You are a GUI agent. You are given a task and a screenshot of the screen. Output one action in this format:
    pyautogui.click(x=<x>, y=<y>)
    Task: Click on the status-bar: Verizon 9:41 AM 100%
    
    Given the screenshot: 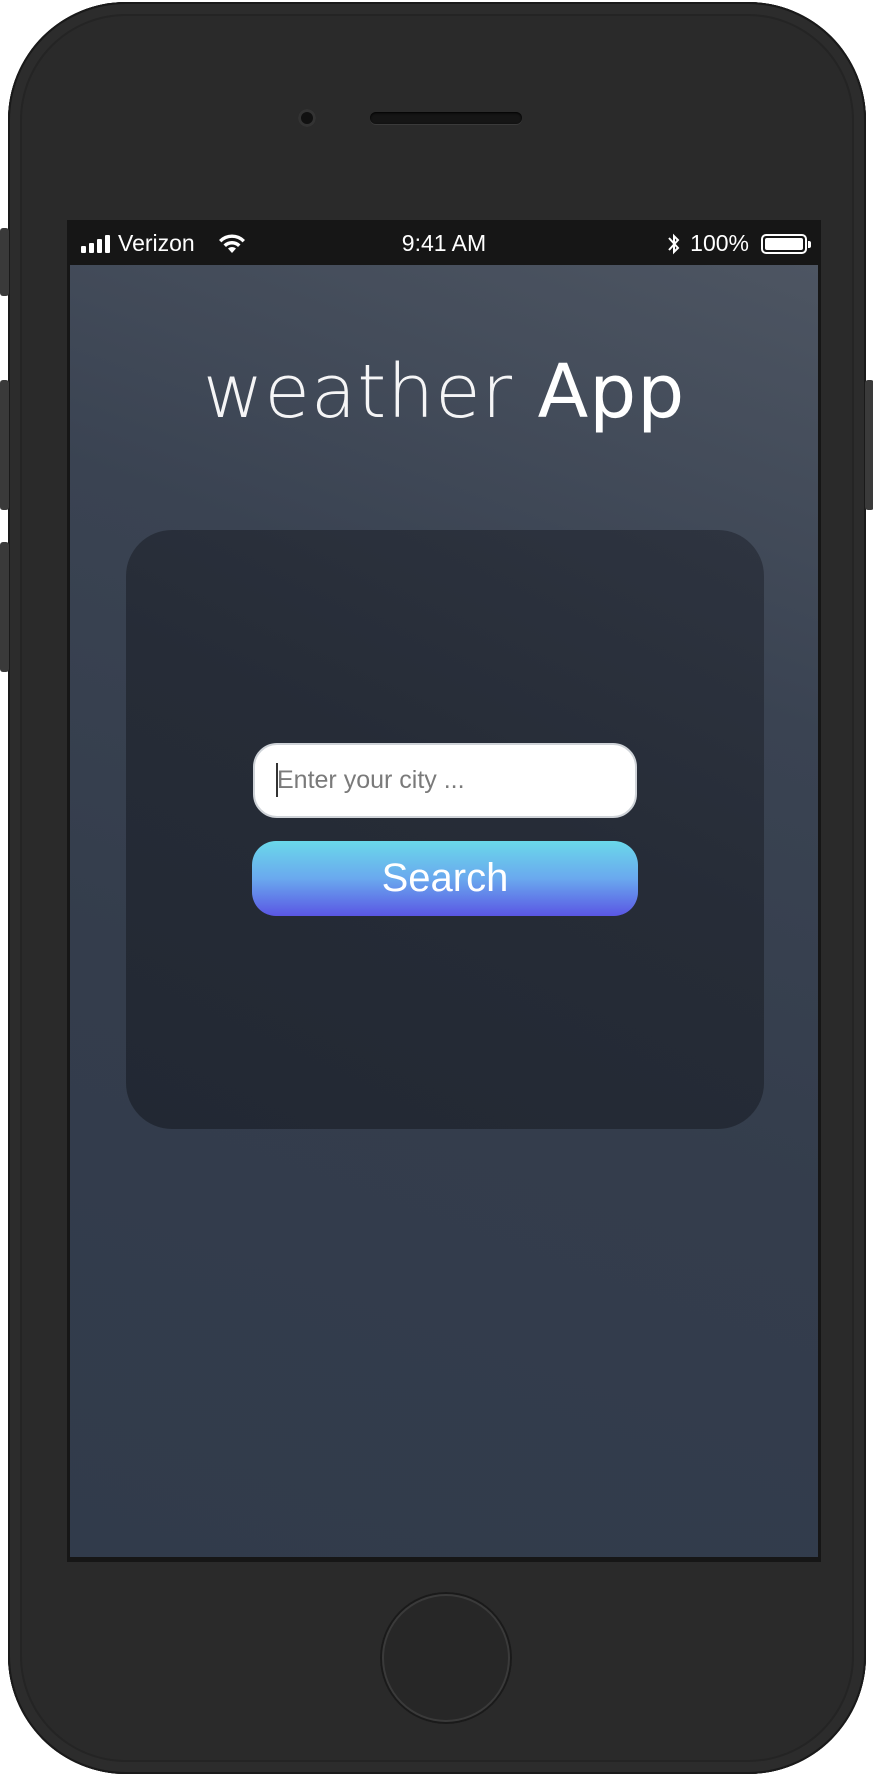 What is the action you would take?
    pyautogui.click(x=444, y=242)
    